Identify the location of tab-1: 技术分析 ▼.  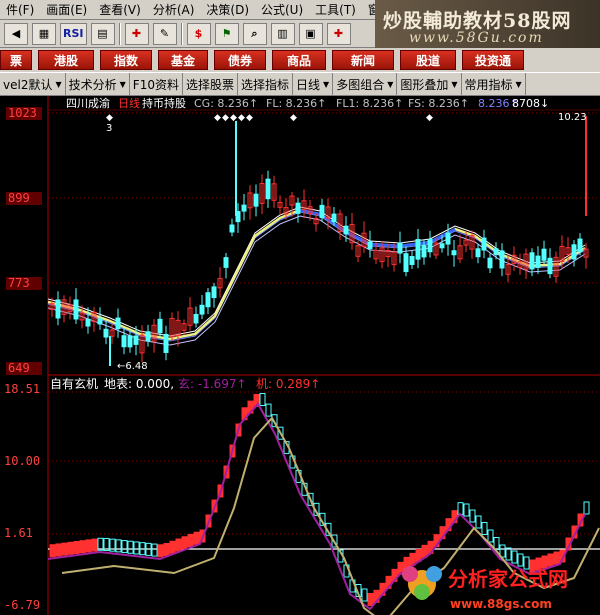
(98, 84).